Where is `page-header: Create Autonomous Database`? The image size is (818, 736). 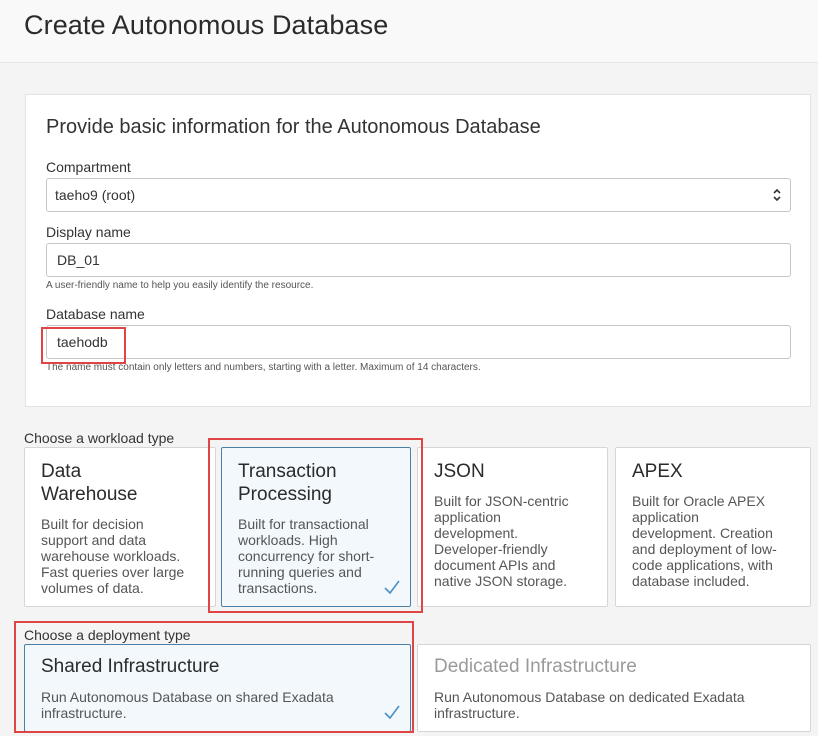 page-header: Create Autonomous Database is located at coordinates (409, 31).